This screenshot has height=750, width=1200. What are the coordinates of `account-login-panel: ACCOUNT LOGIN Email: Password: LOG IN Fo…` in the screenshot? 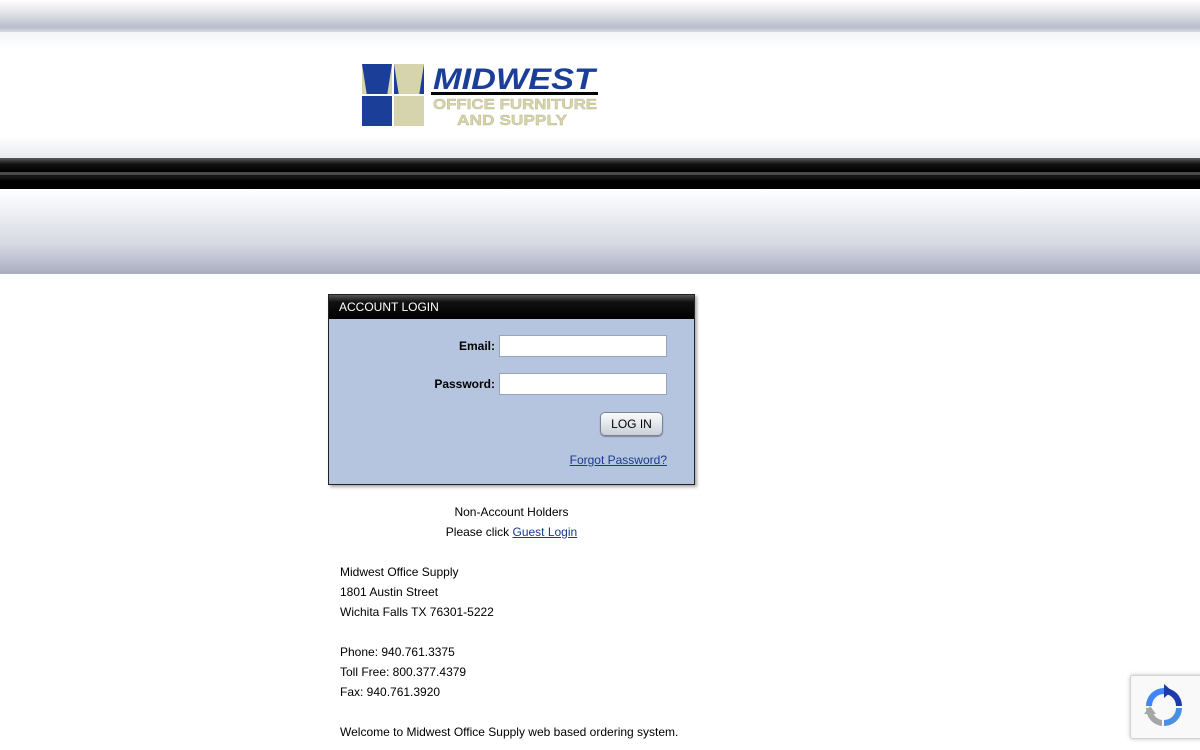 It's located at (511, 389).